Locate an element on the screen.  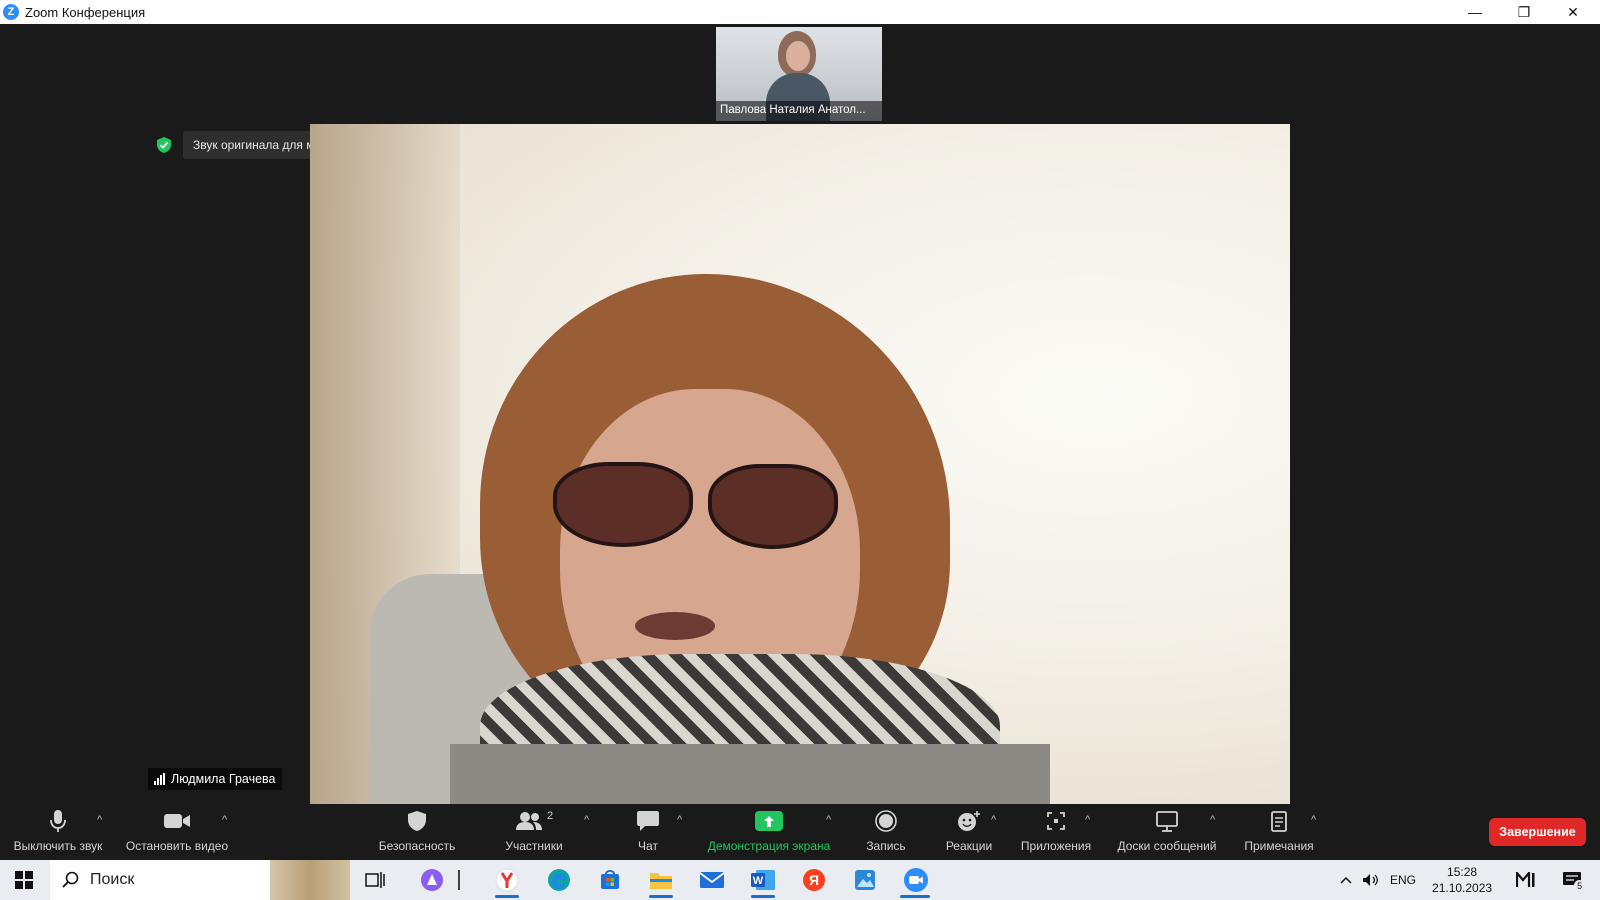
reactions-label: Реакции is located at coordinates (969, 846).